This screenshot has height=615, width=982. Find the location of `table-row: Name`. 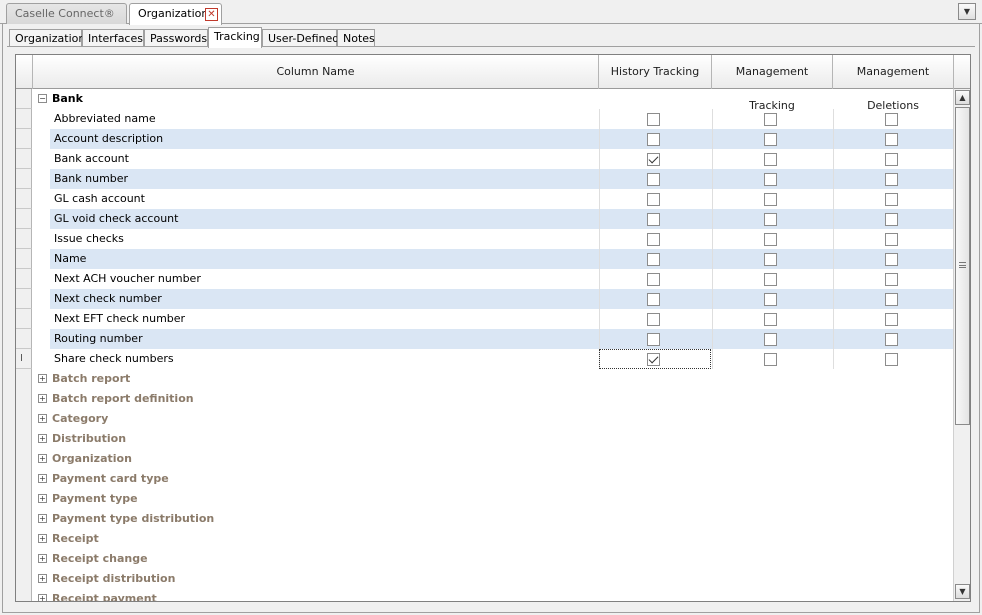

table-row: Name is located at coordinates (484, 259).